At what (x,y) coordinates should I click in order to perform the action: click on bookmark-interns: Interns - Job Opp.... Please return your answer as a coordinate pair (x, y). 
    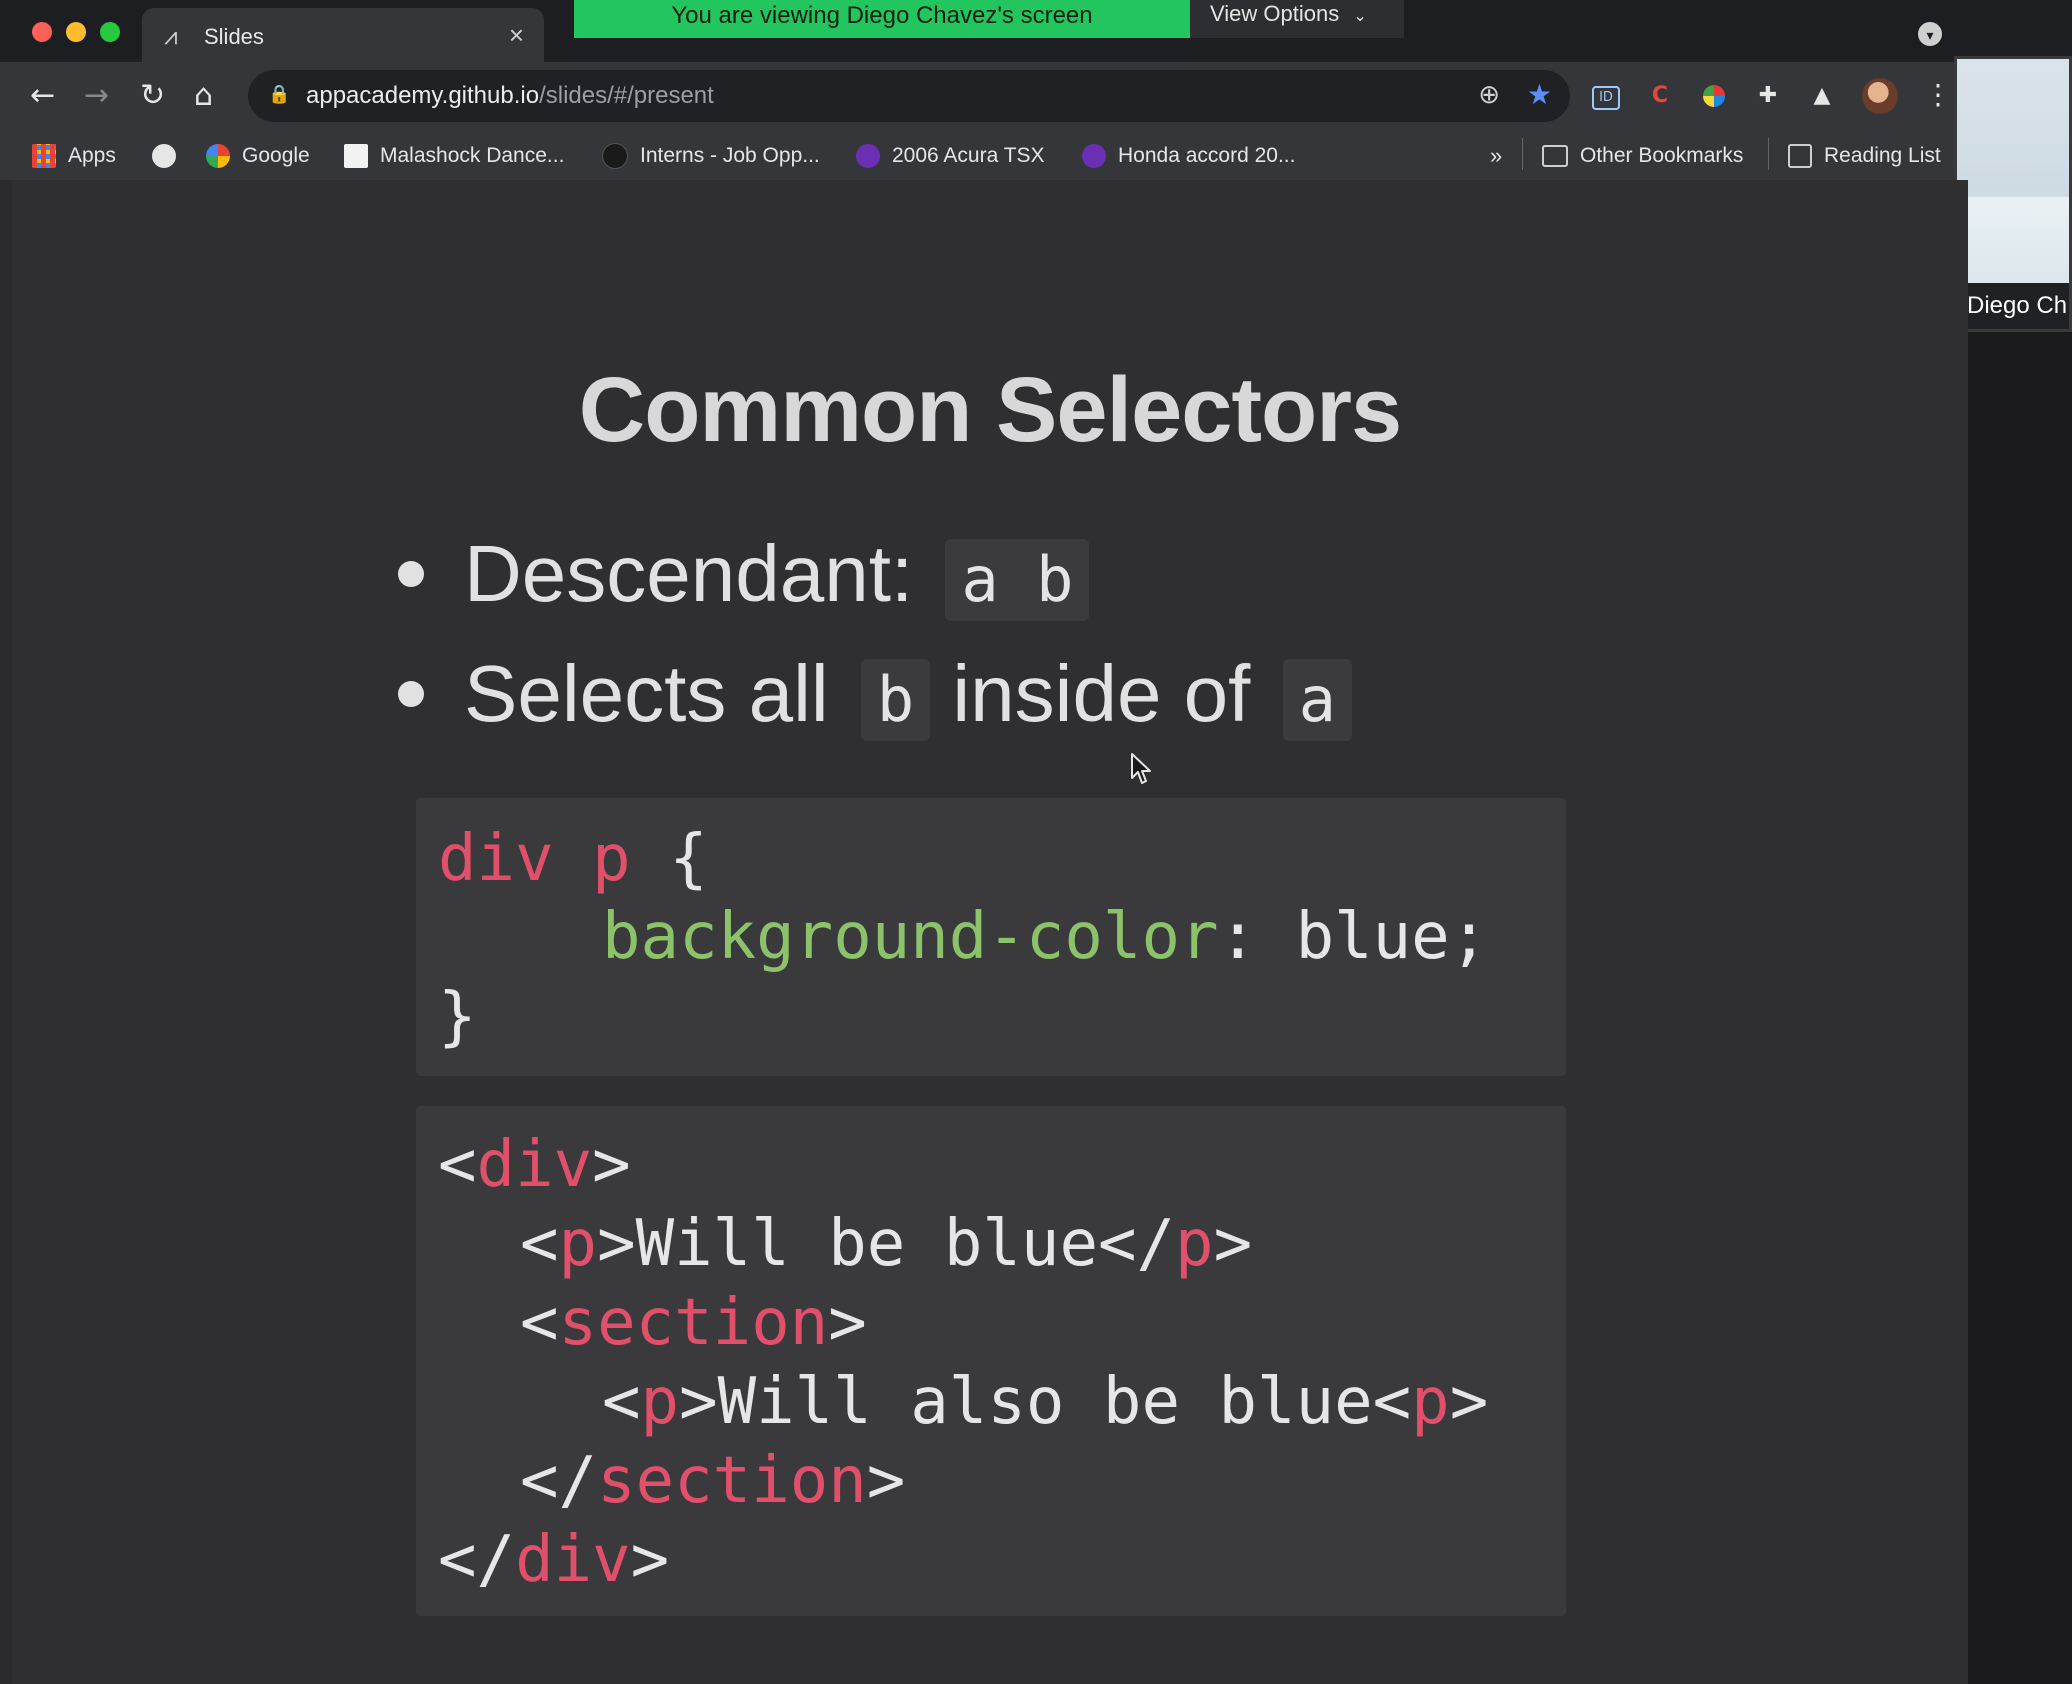
    Looking at the image, I should click on (711, 156).